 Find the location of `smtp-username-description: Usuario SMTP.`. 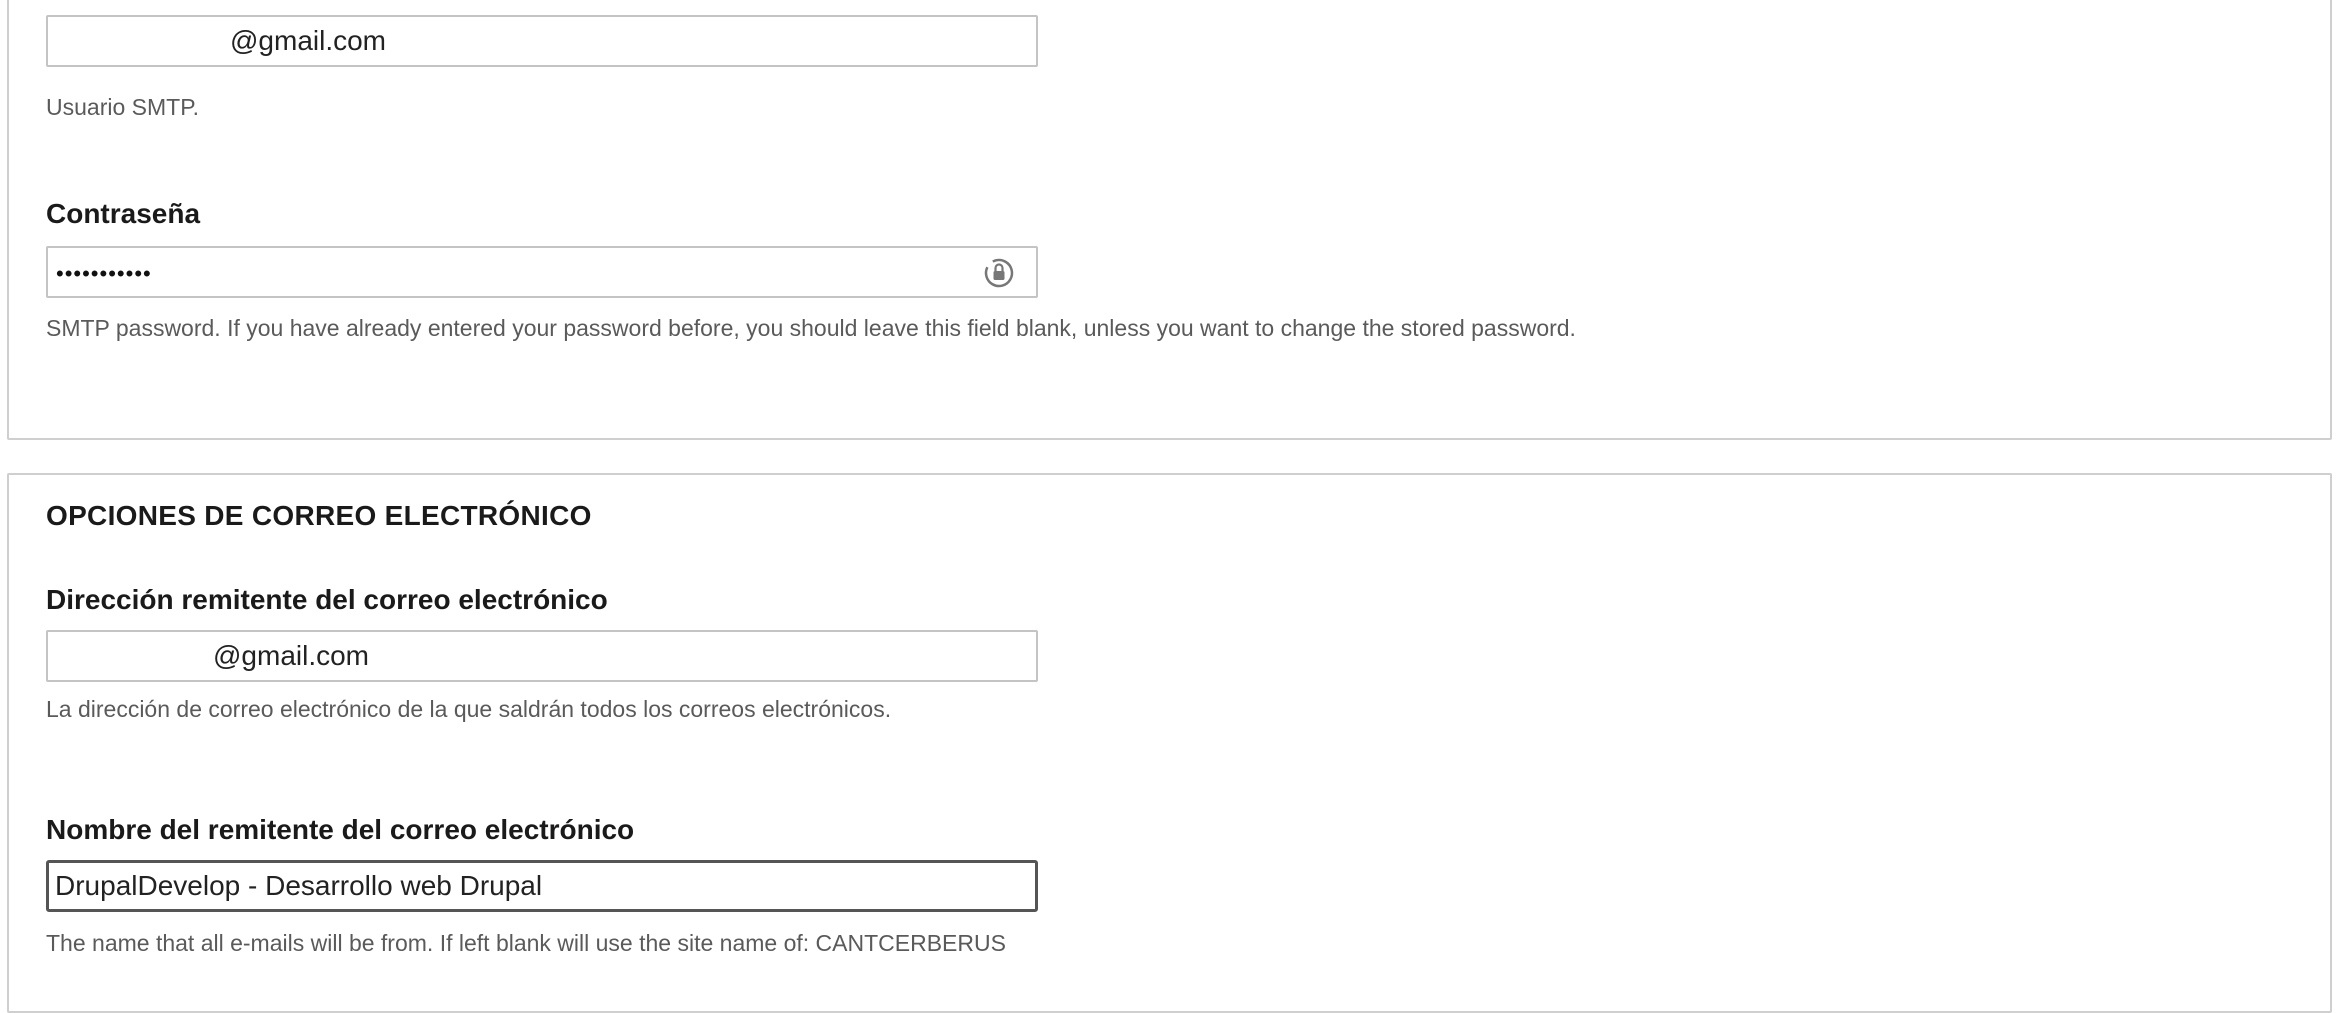

smtp-username-description: Usuario SMTP. is located at coordinates (122, 107).